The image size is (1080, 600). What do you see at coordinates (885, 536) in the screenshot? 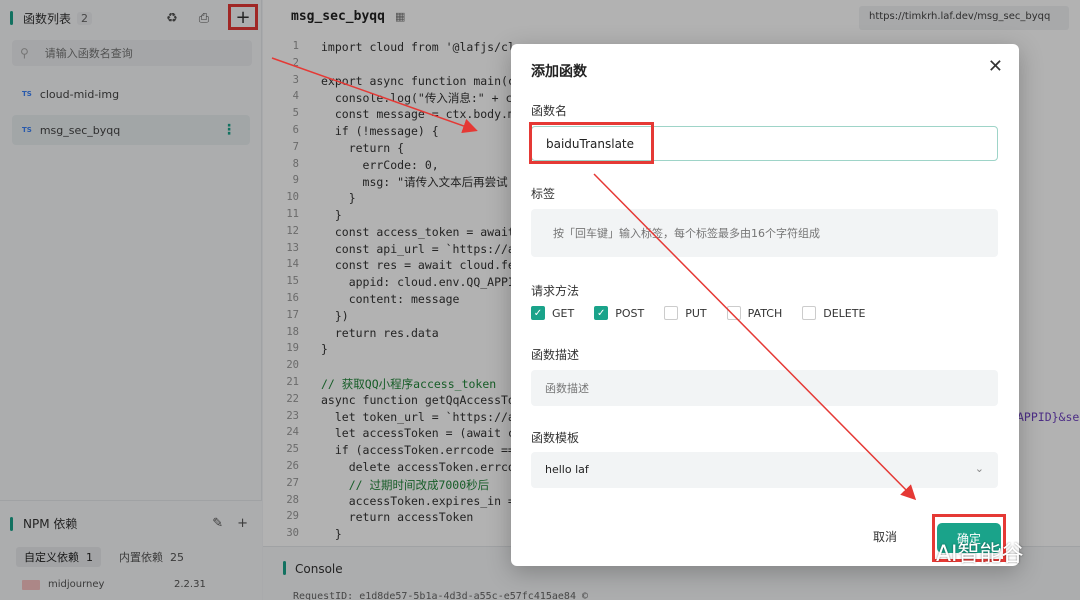
I see `cancel-button: 取消` at bounding box center [885, 536].